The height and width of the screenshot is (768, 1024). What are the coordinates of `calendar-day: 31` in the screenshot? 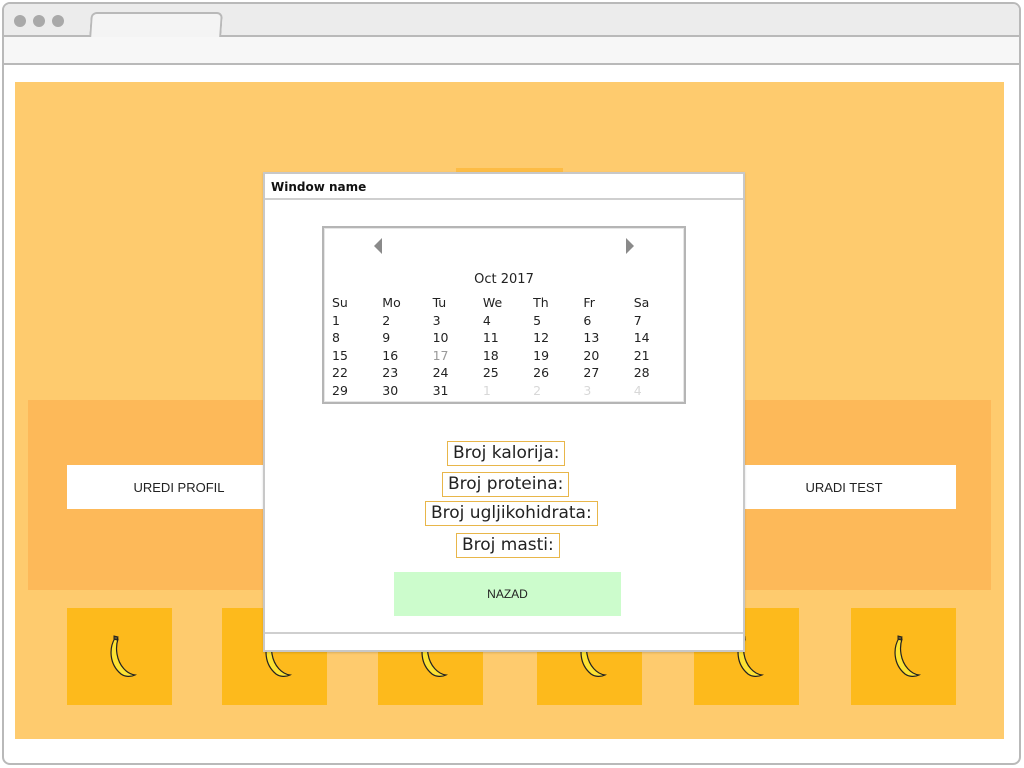 It's located at (454, 391).